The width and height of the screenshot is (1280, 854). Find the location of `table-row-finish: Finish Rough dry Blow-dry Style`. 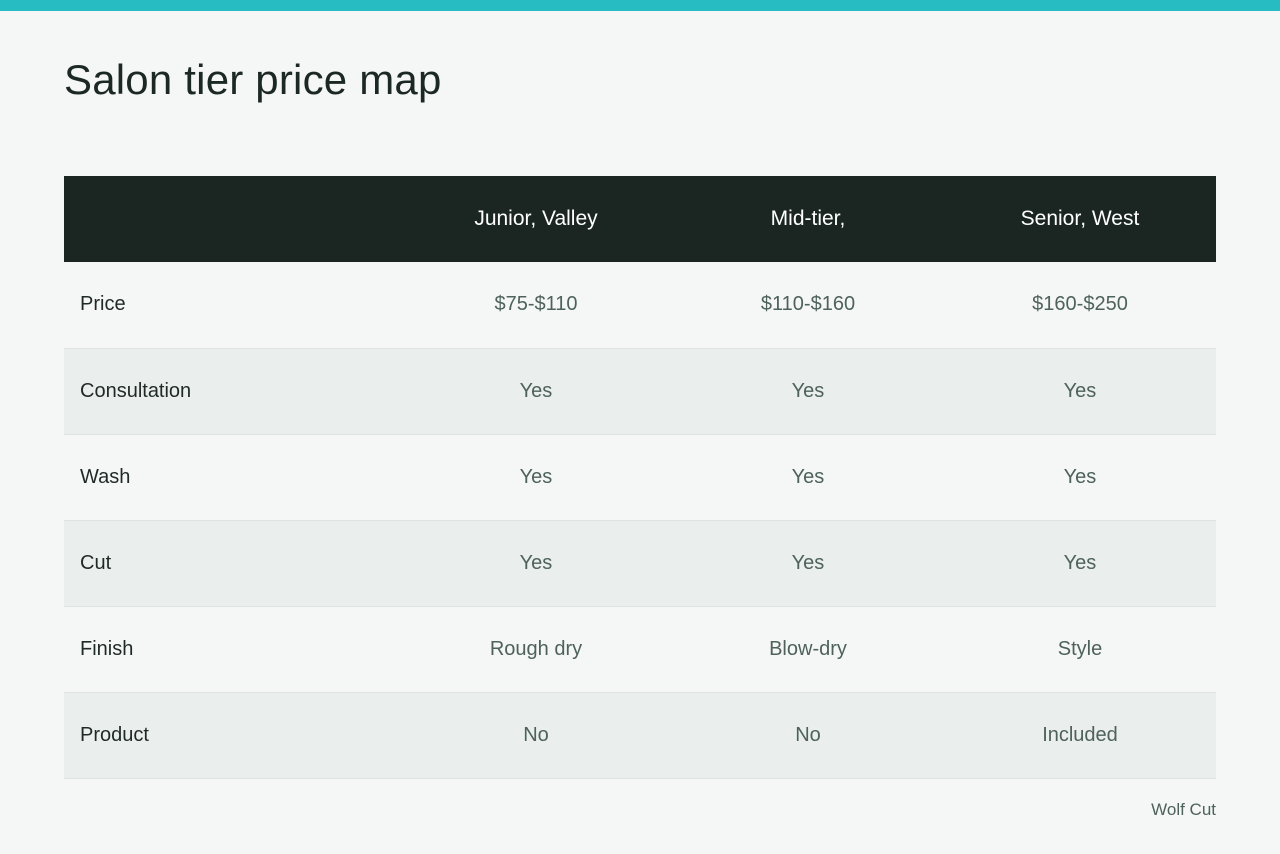

table-row-finish: Finish Rough dry Blow-dry Style is located at coordinates (640, 649).